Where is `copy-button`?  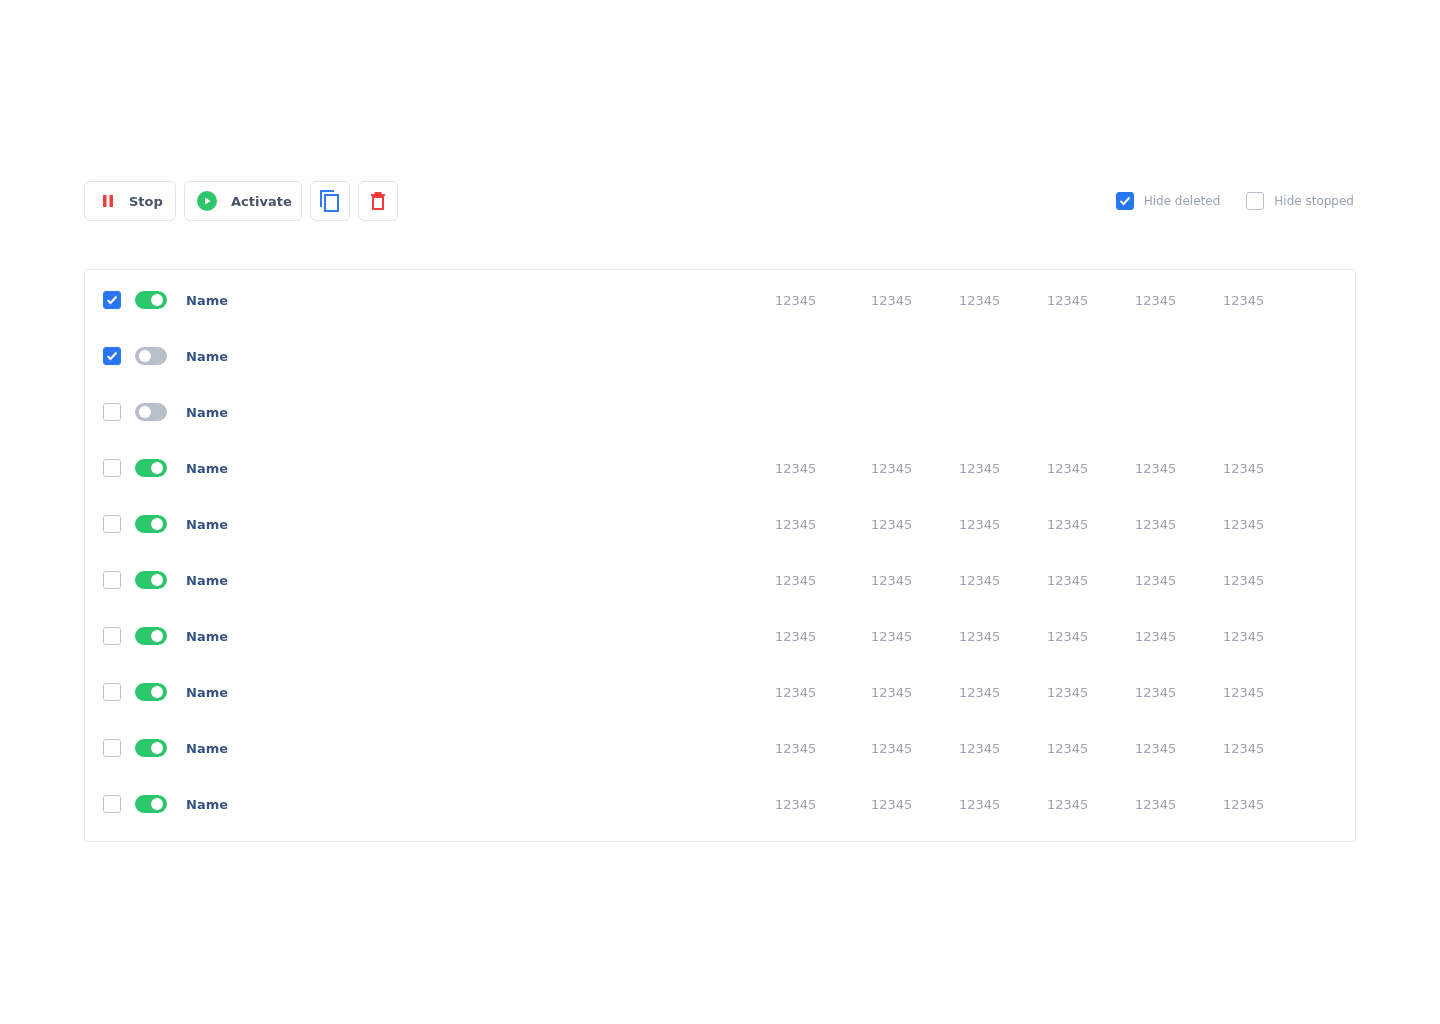
copy-button is located at coordinates (330, 201).